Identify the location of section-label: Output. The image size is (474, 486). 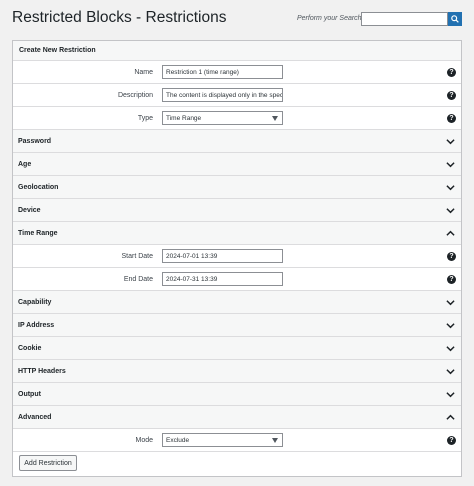
(29, 394).